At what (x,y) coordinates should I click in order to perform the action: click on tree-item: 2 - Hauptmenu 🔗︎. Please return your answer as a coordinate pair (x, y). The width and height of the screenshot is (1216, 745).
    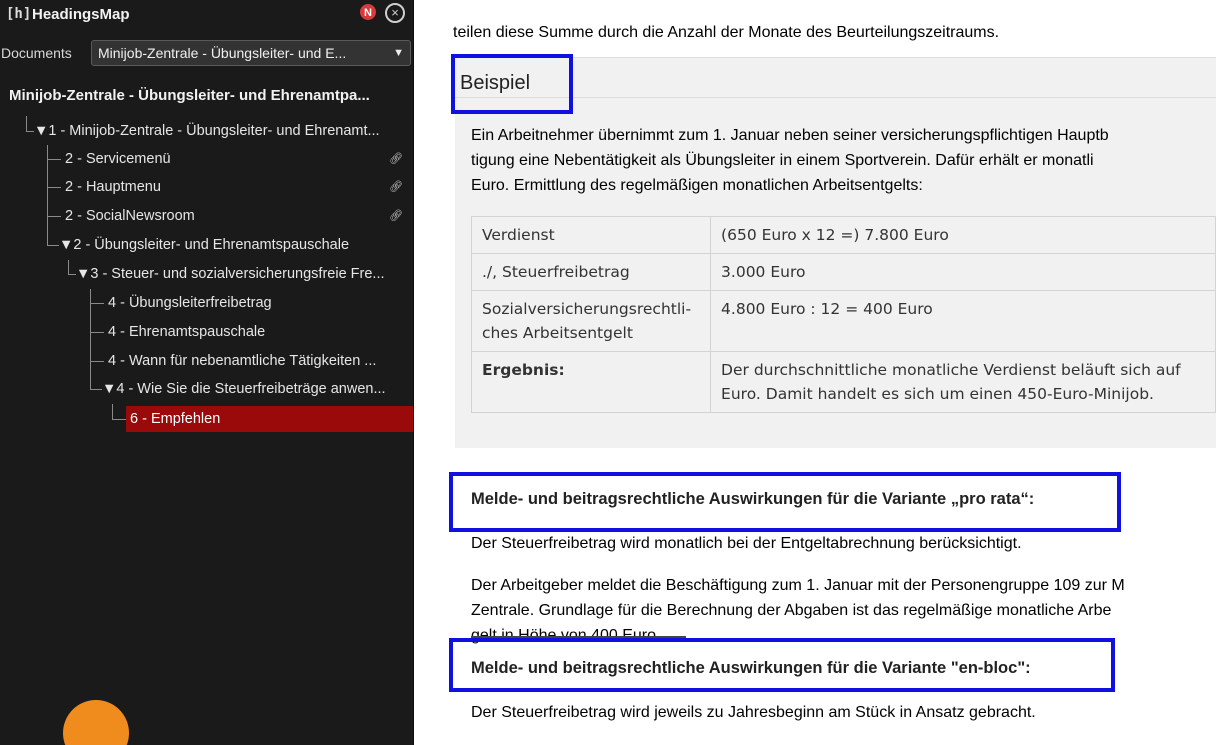
    Looking at the image, I should click on (237, 187).